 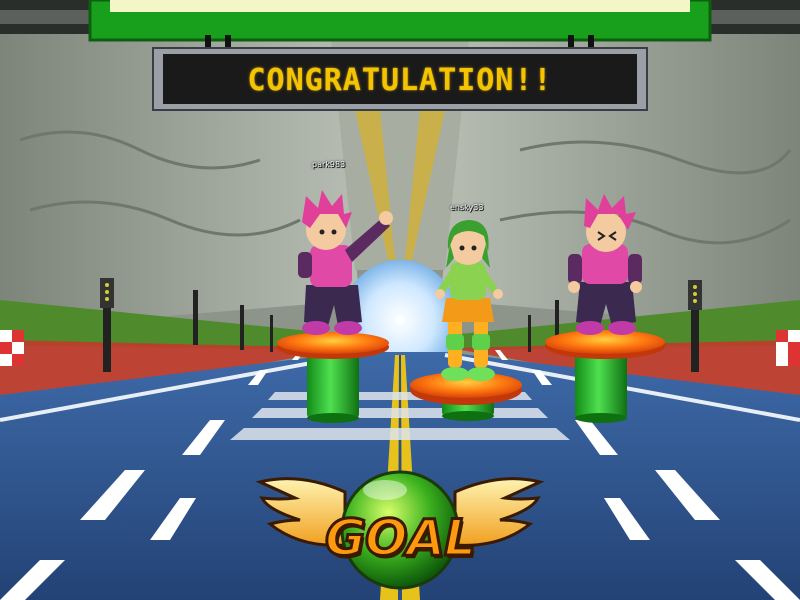 What do you see at coordinates (467, 207) in the screenshot?
I see `player-name-tag-1st: ensky33` at bounding box center [467, 207].